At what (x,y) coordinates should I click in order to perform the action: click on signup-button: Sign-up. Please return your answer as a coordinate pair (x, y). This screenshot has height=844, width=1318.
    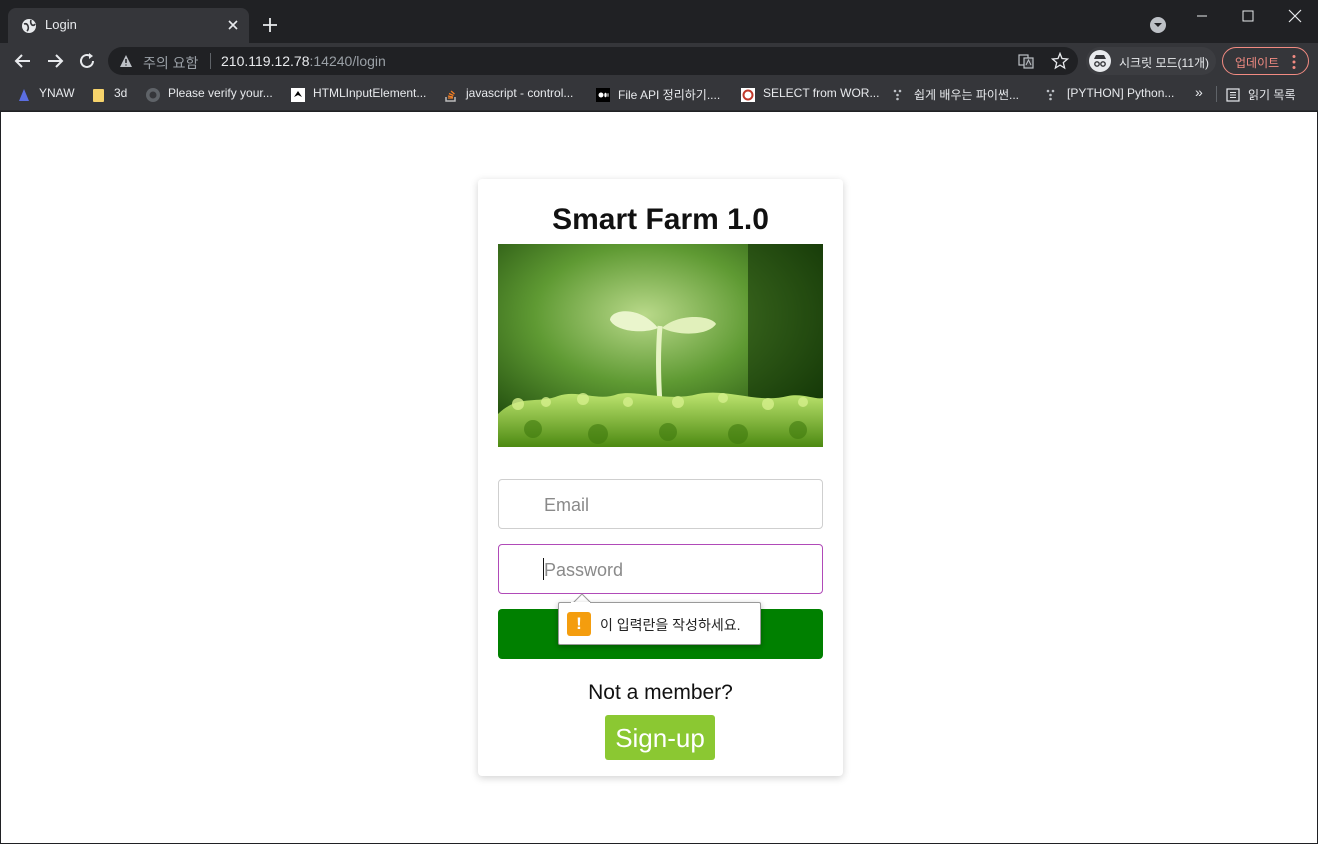
    Looking at the image, I should click on (660, 737).